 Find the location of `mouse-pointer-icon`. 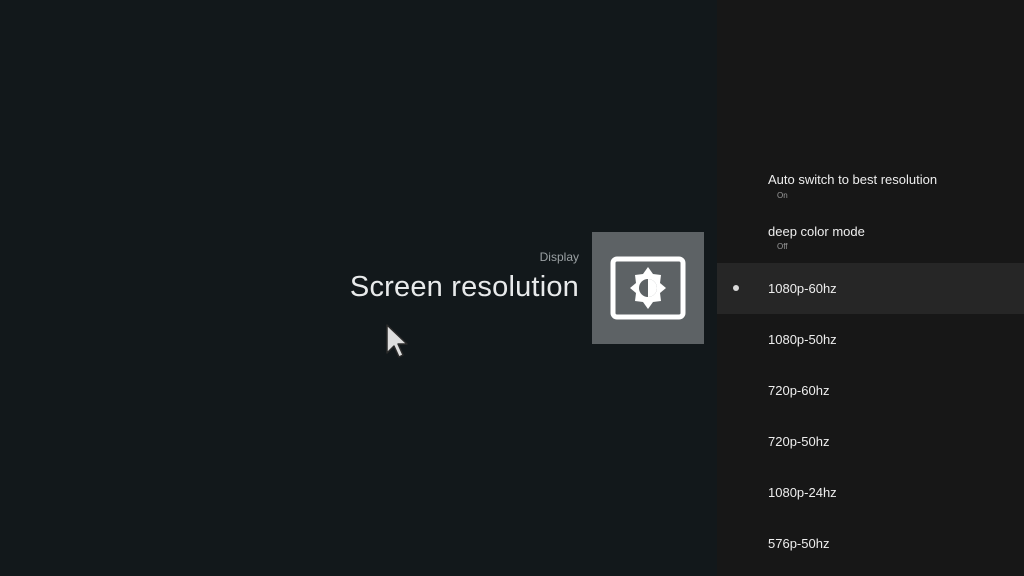

mouse-pointer-icon is located at coordinates (397, 343).